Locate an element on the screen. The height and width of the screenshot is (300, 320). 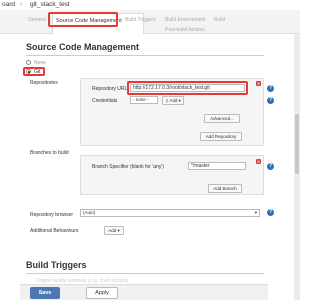
credentials-select: - none - is located at coordinates (144, 100).